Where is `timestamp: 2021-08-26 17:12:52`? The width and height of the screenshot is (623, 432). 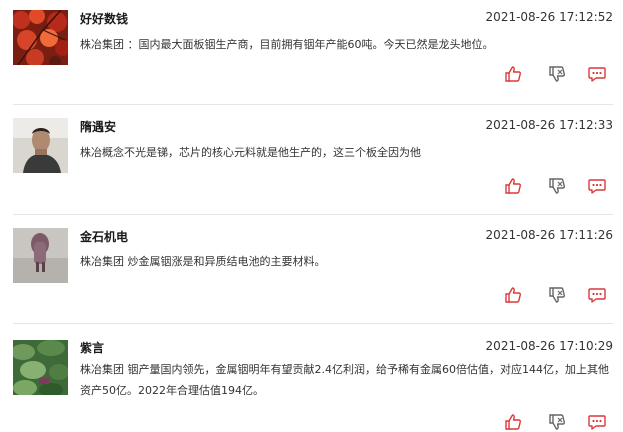
timestamp: 2021-08-26 17:12:52 is located at coordinates (549, 17).